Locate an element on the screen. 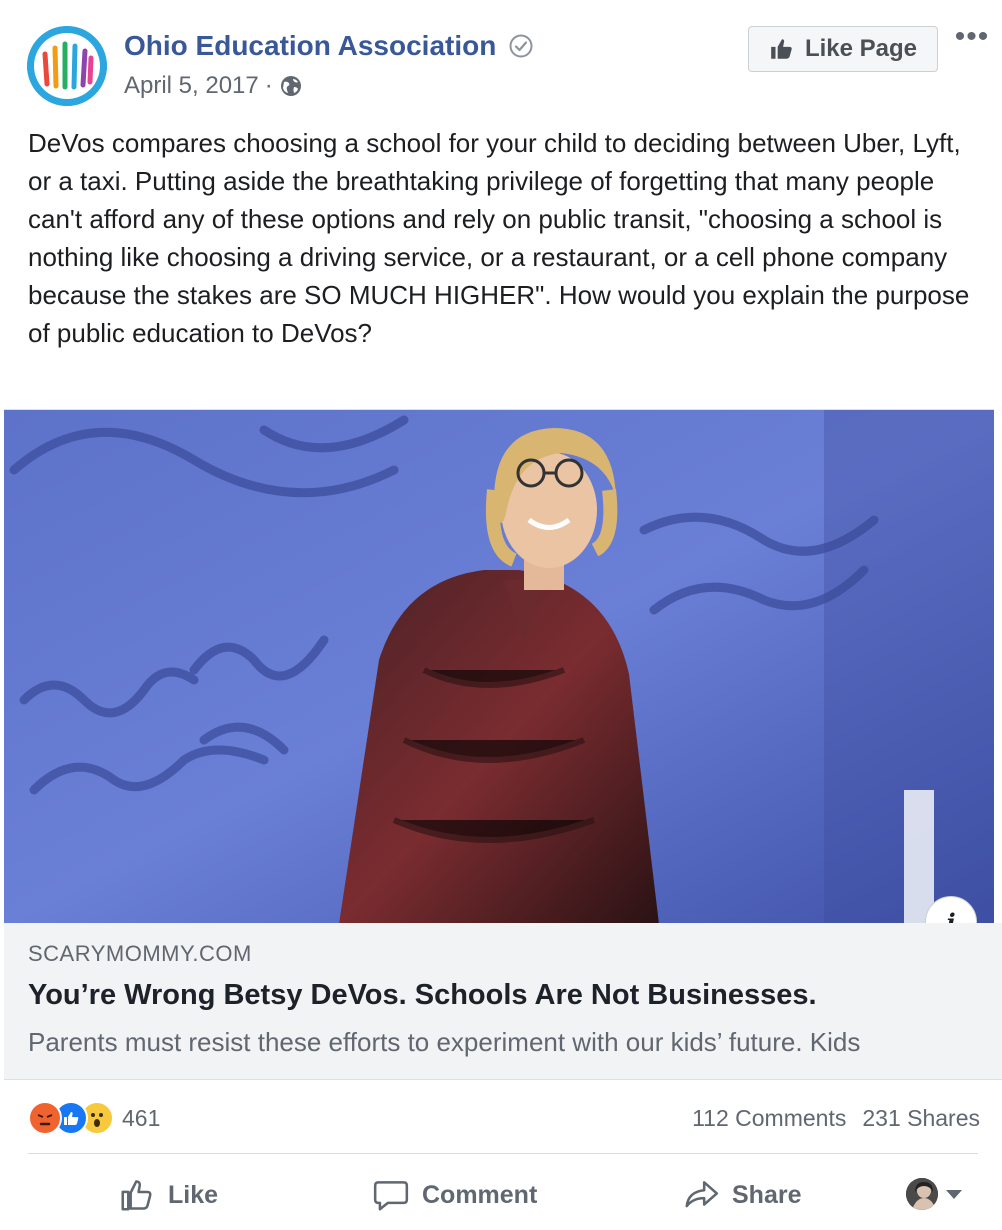 The image size is (1002, 1230). viewer-avatar is located at coordinates (922, 1194).